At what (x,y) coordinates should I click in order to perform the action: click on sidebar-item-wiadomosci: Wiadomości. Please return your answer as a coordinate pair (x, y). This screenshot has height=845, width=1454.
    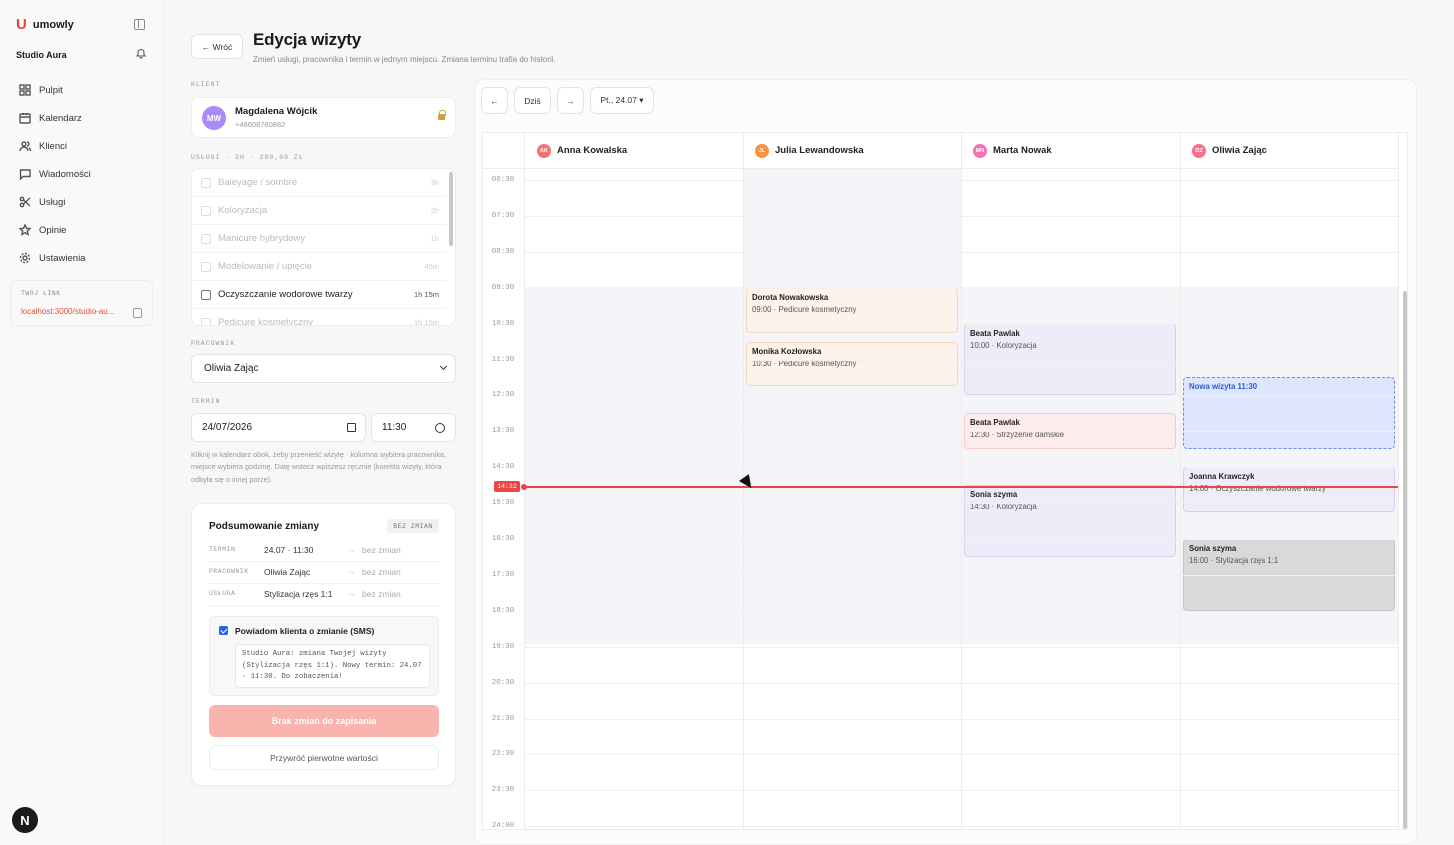
    Looking at the image, I should click on (84, 174).